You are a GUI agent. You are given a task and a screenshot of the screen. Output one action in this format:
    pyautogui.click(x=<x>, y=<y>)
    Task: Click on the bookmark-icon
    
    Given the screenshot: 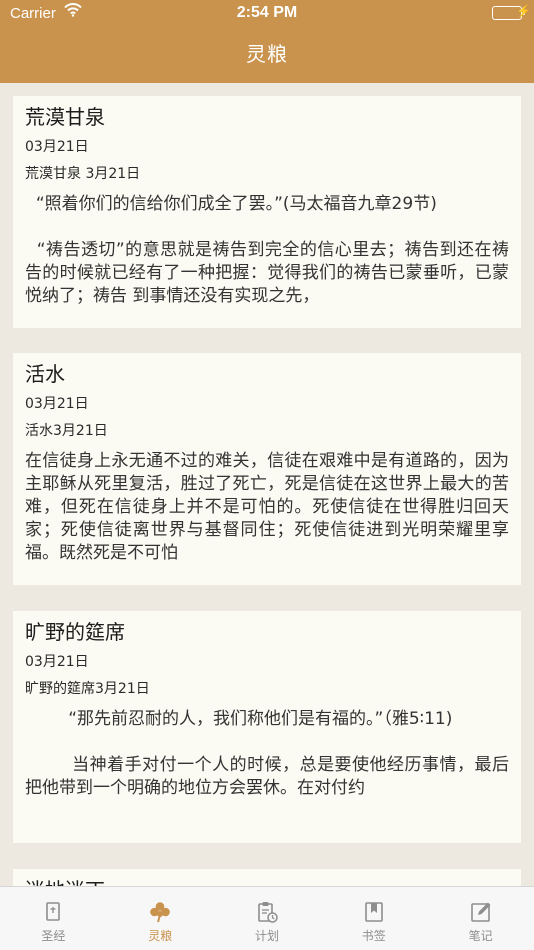 What is the action you would take?
    pyautogui.click(x=374, y=912)
    